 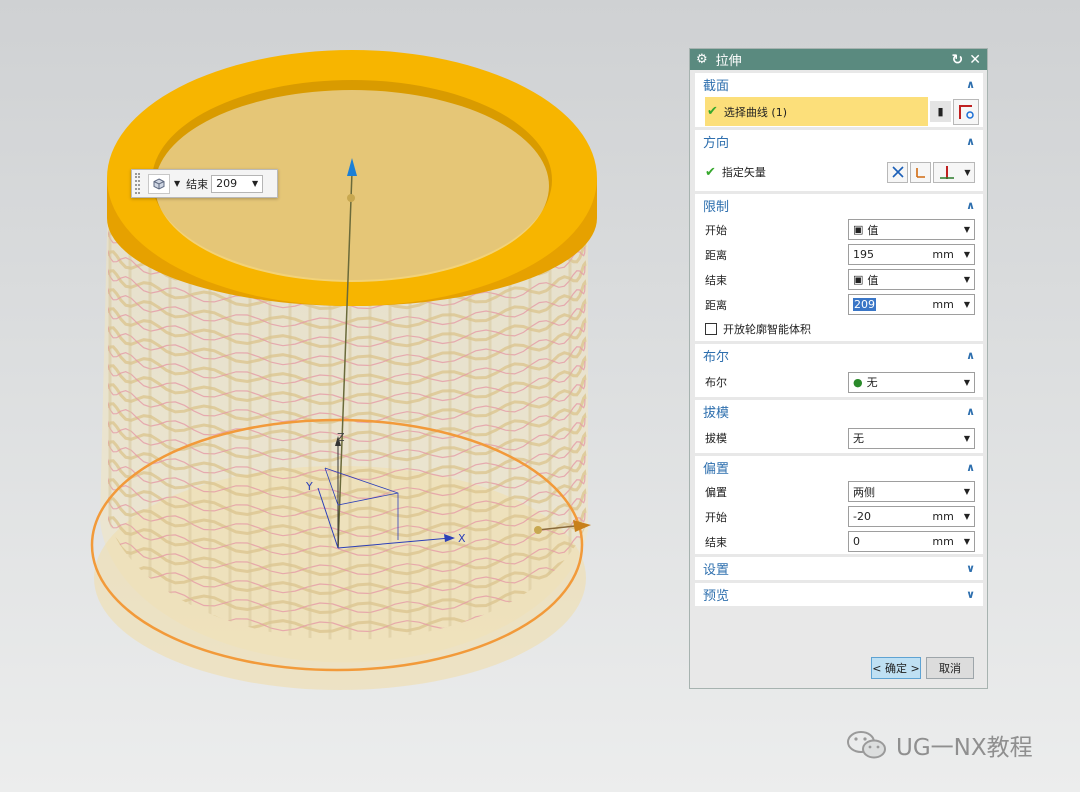 What do you see at coordinates (873, 280) in the screenshot?
I see `end-select-value: 值` at bounding box center [873, 280].